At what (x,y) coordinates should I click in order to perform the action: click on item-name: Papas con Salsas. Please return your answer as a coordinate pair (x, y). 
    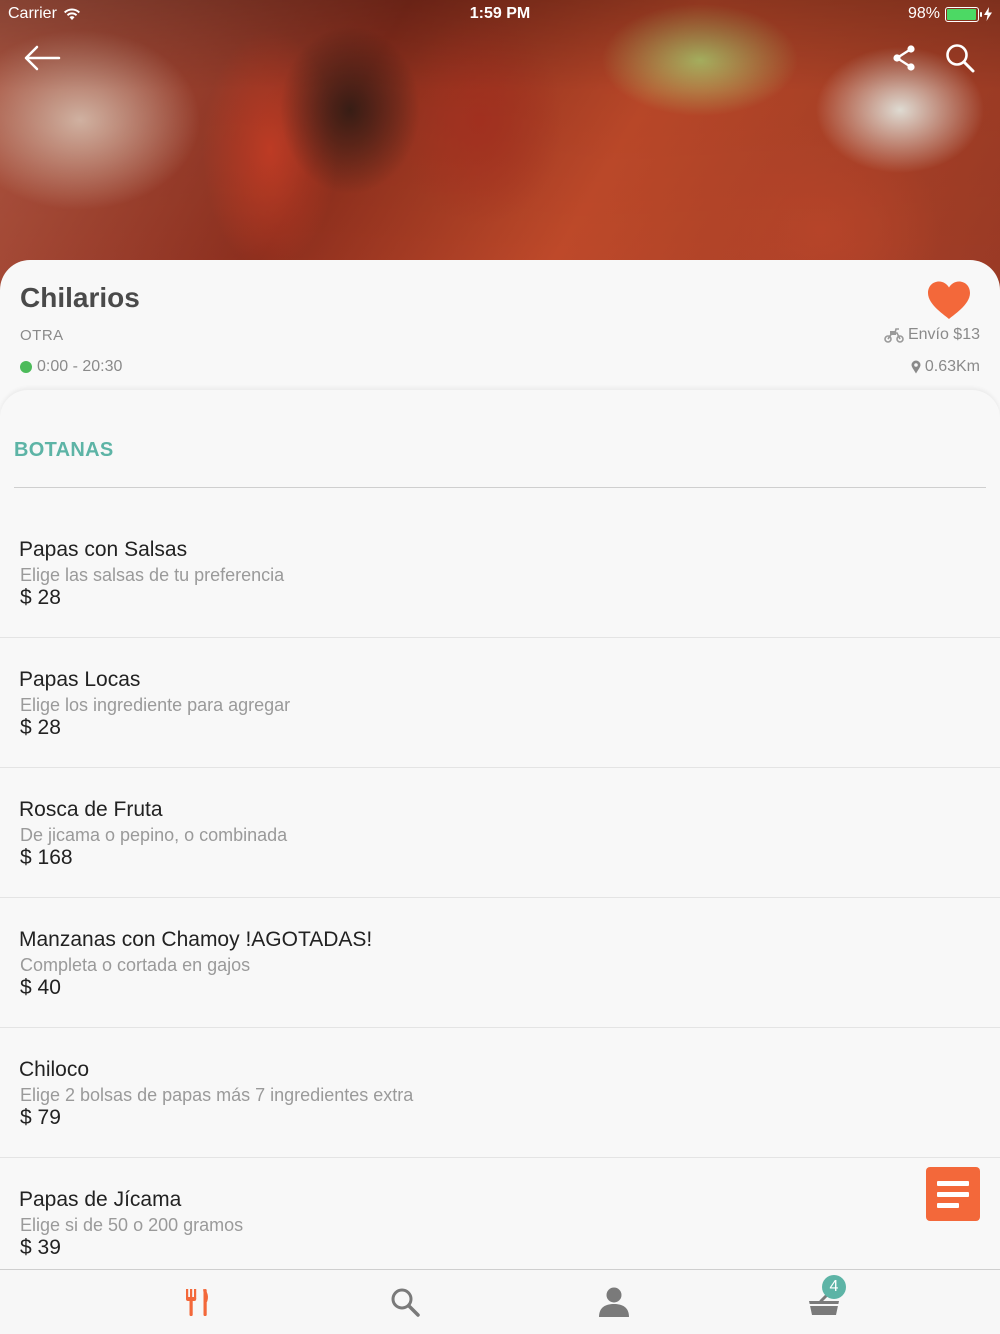
    Looking at the image, I should click on (103, 549).